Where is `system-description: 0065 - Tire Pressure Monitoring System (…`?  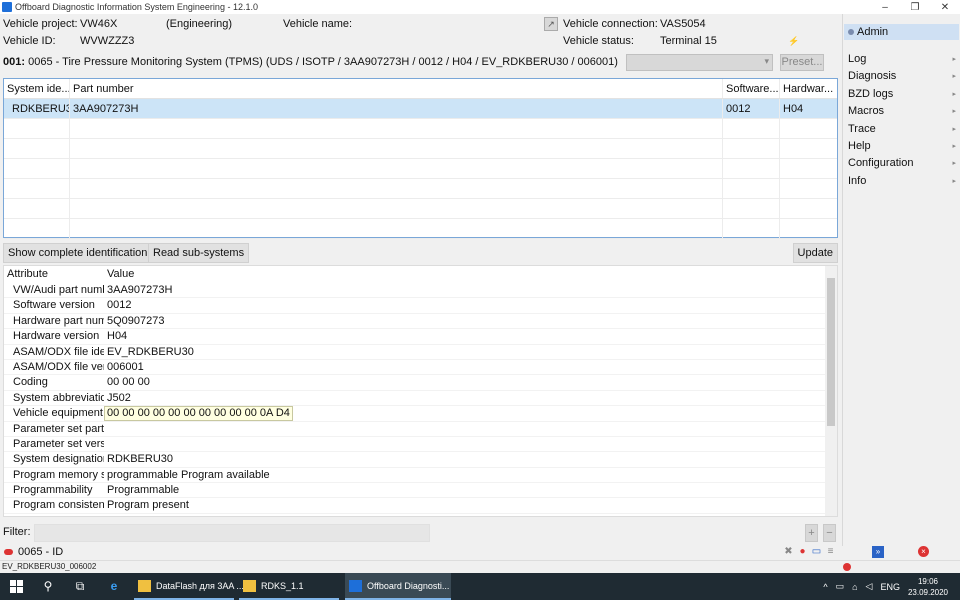
system-description: 0065 - Tire Pressure Monitoring System (… is located at coordinates (323, 62).